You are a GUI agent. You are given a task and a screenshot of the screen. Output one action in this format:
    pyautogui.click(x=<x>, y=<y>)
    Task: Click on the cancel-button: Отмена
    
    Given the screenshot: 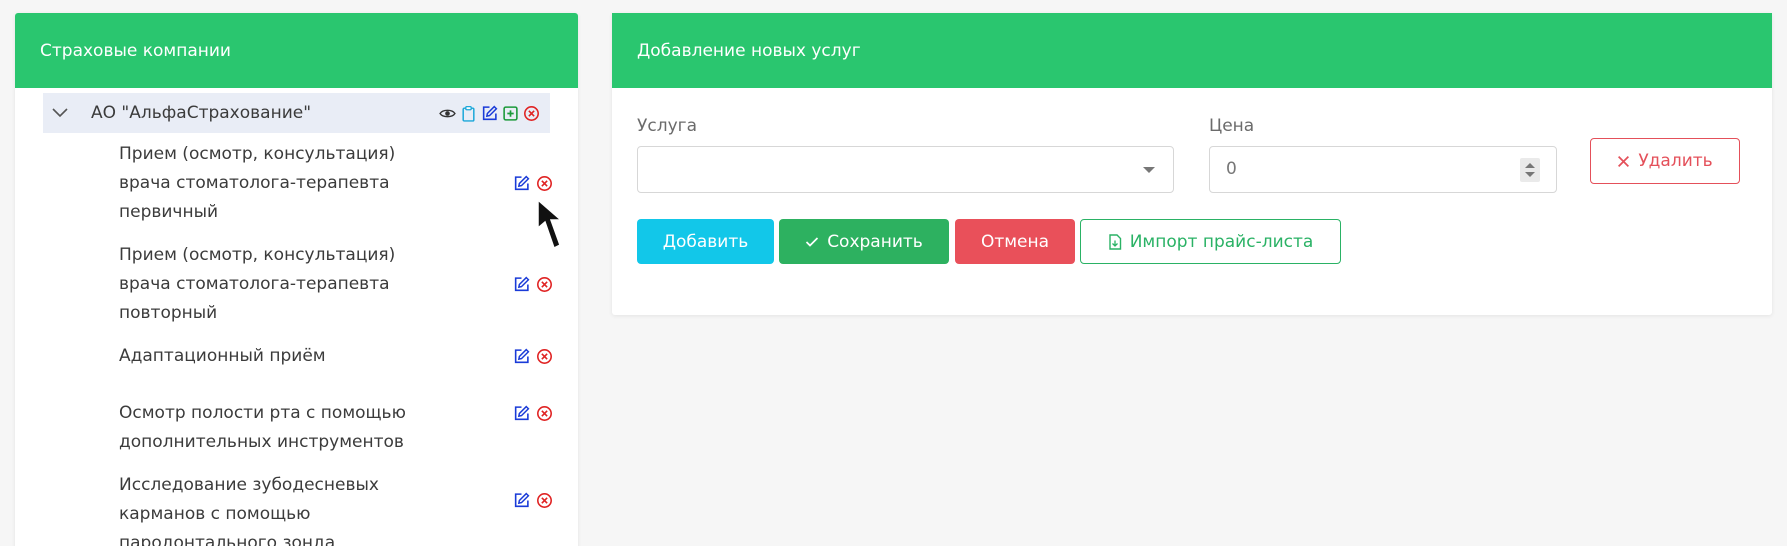 What is the action you would take?
    pyautogui.click(x=1015, y=241)
    